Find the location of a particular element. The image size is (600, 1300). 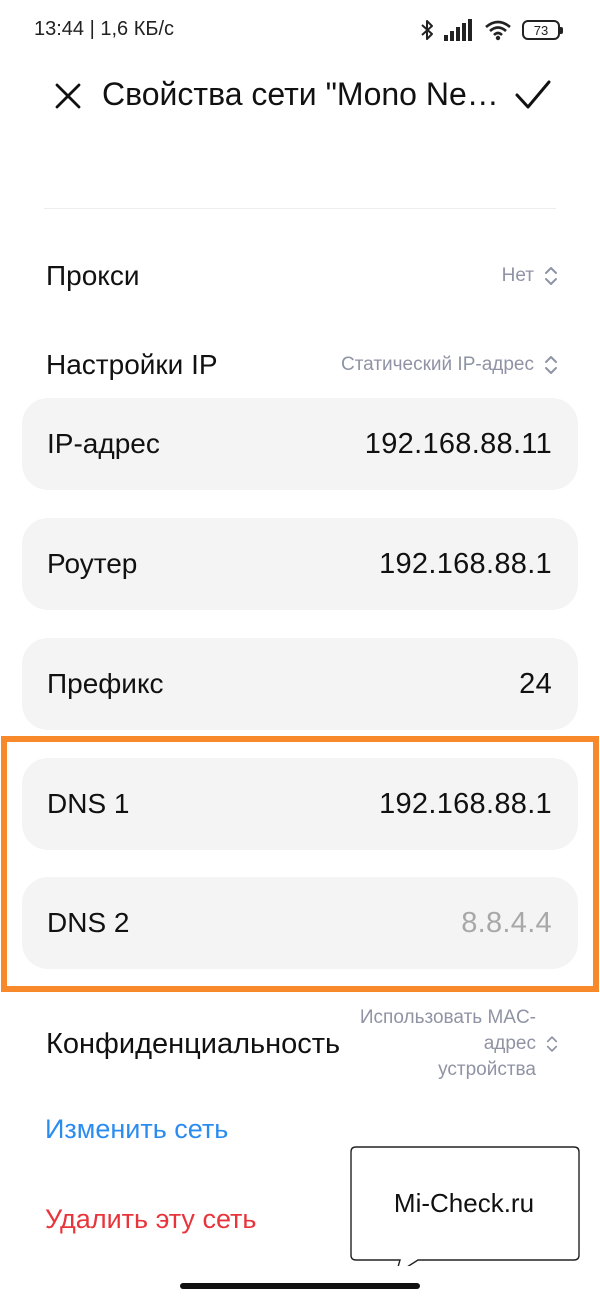

divider is located at coordinates (300, 208).